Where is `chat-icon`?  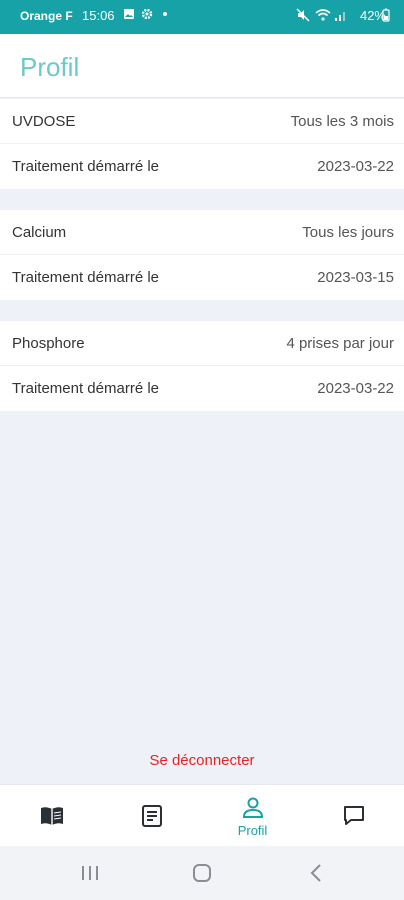
chat-icon is located at coordinates (354, 815).